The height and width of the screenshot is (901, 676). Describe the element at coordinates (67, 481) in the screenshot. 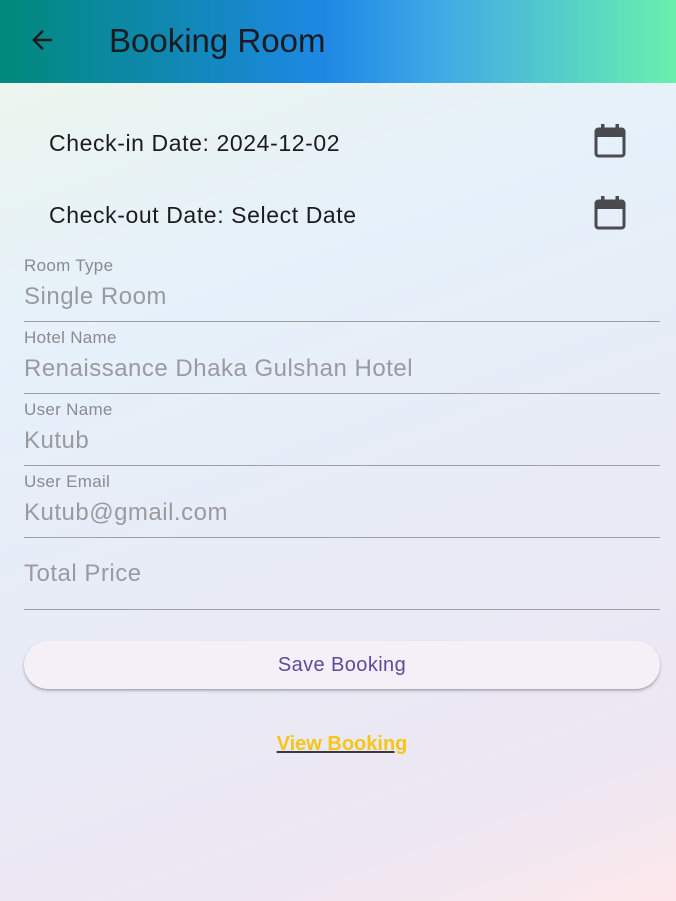

I see `user-email-label: User Email` at that location.